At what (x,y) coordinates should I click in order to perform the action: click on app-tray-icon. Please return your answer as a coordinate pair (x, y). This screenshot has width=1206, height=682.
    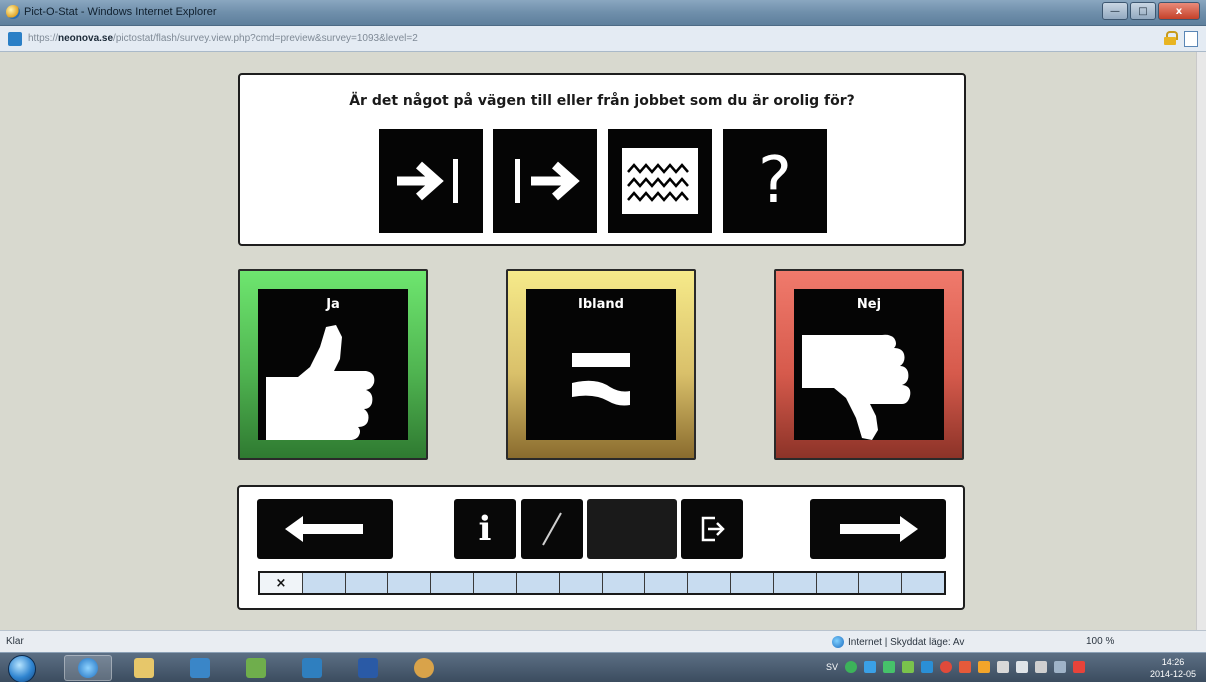
    Looking at the image, I should click on (908, 667).